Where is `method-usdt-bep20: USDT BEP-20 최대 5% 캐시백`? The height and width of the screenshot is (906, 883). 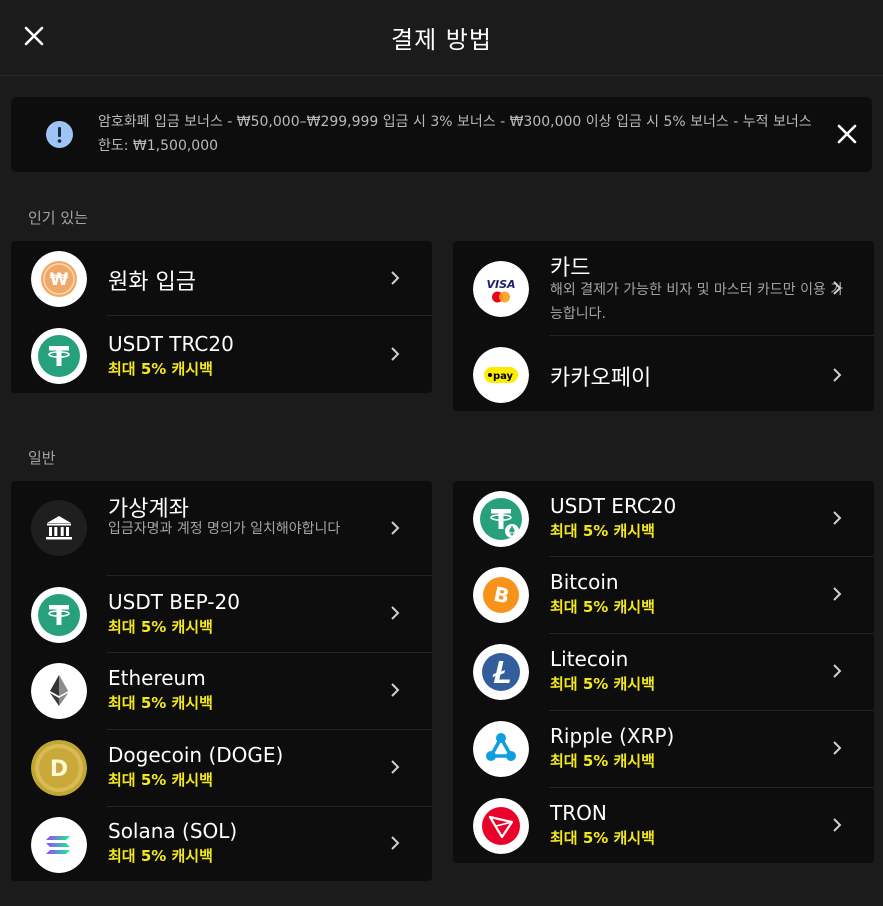
method-usdt-bep20: USDT BEP-20 최대 5% 캐시백 is located at coordinates (221, 614).